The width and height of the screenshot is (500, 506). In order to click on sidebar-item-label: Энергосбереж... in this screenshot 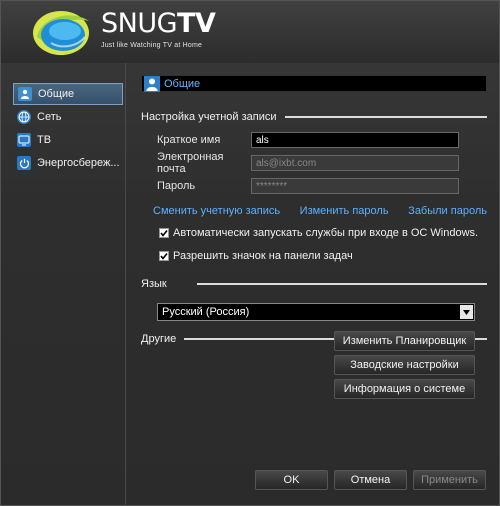, I will do `click(78, 163)`.